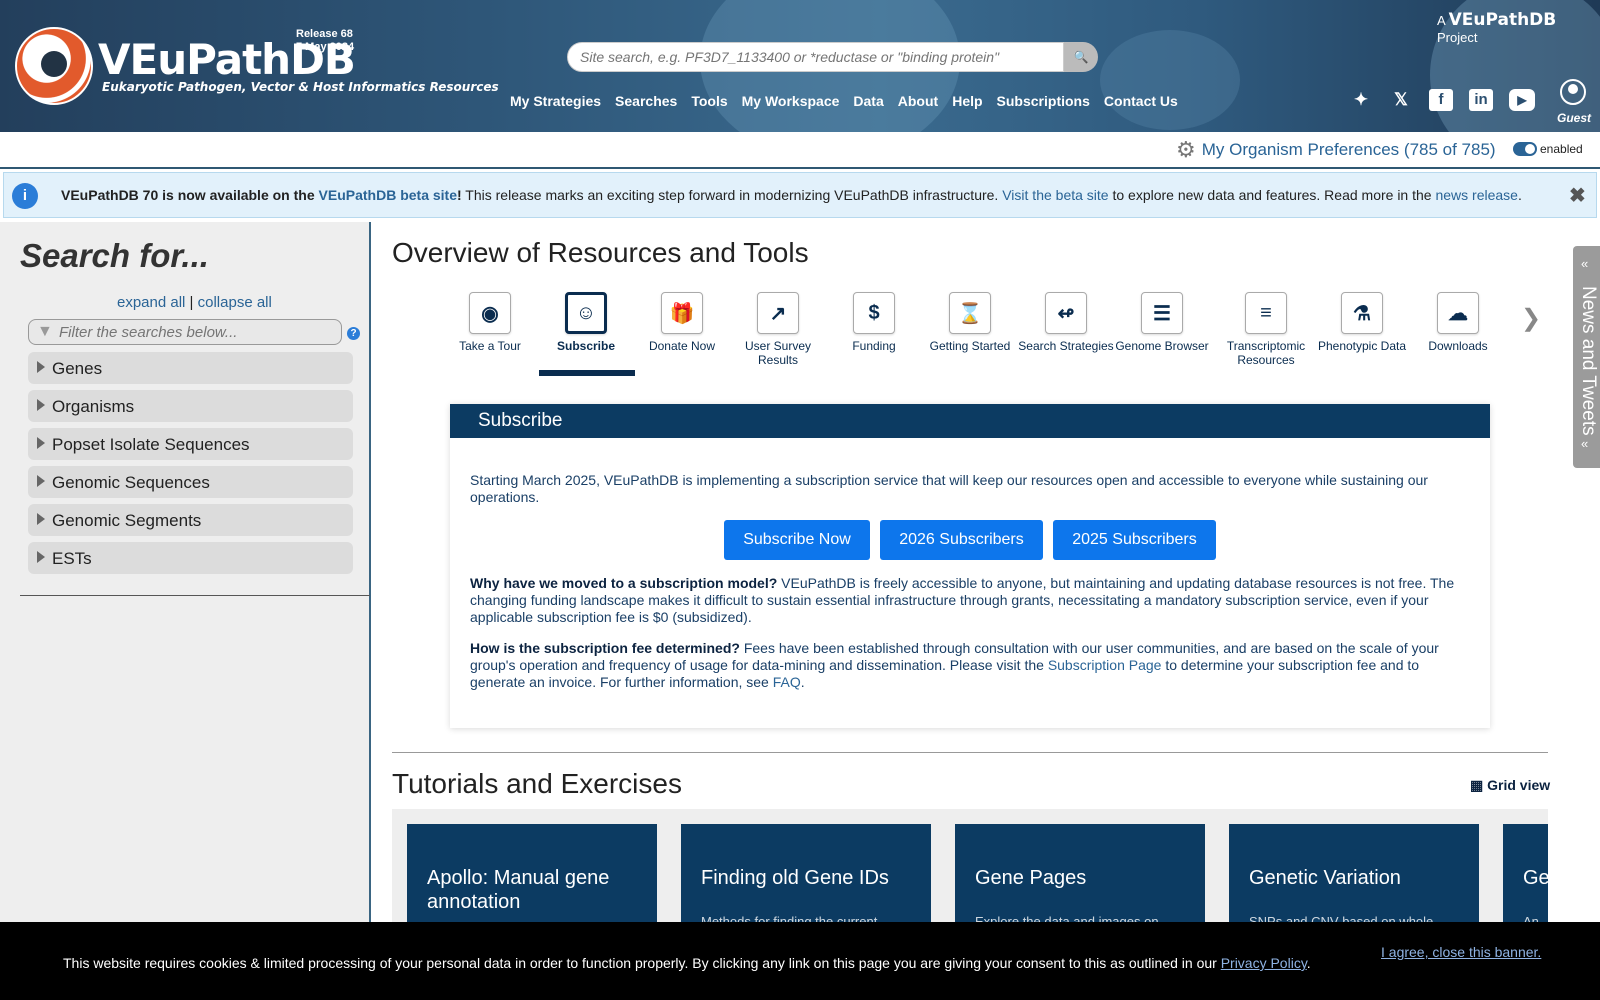  What do you see at coordinates (1458, 313) in the screenshot?
I see `cloud-download-icon: ☁` at bounding box center [1458, 313].